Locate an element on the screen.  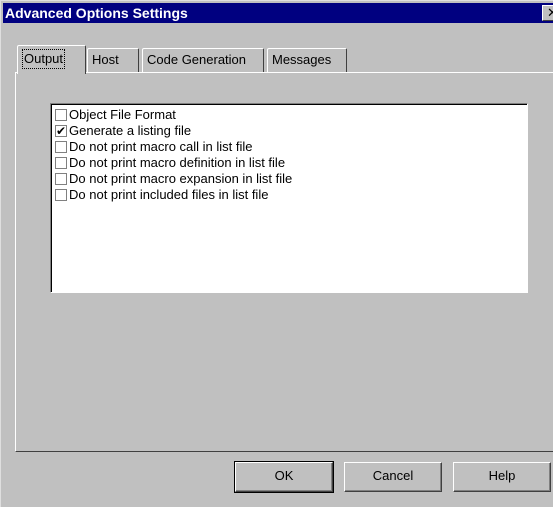
option-label: Generate a listing file is located at coordinates (130, 130).